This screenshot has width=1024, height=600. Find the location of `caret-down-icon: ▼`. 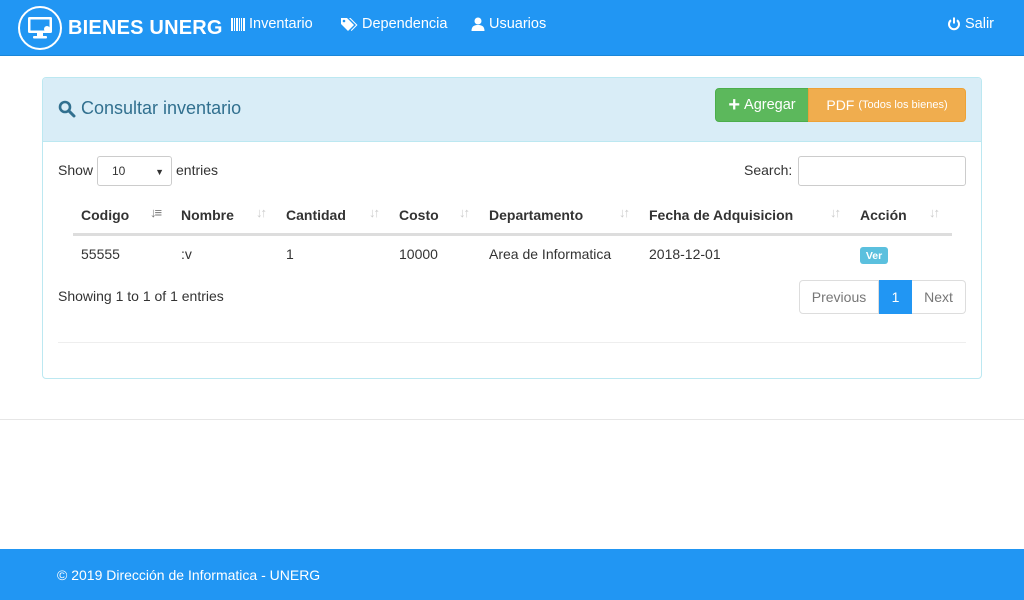

caret-down-icon: ▼ is located at coordinates (159, 172).